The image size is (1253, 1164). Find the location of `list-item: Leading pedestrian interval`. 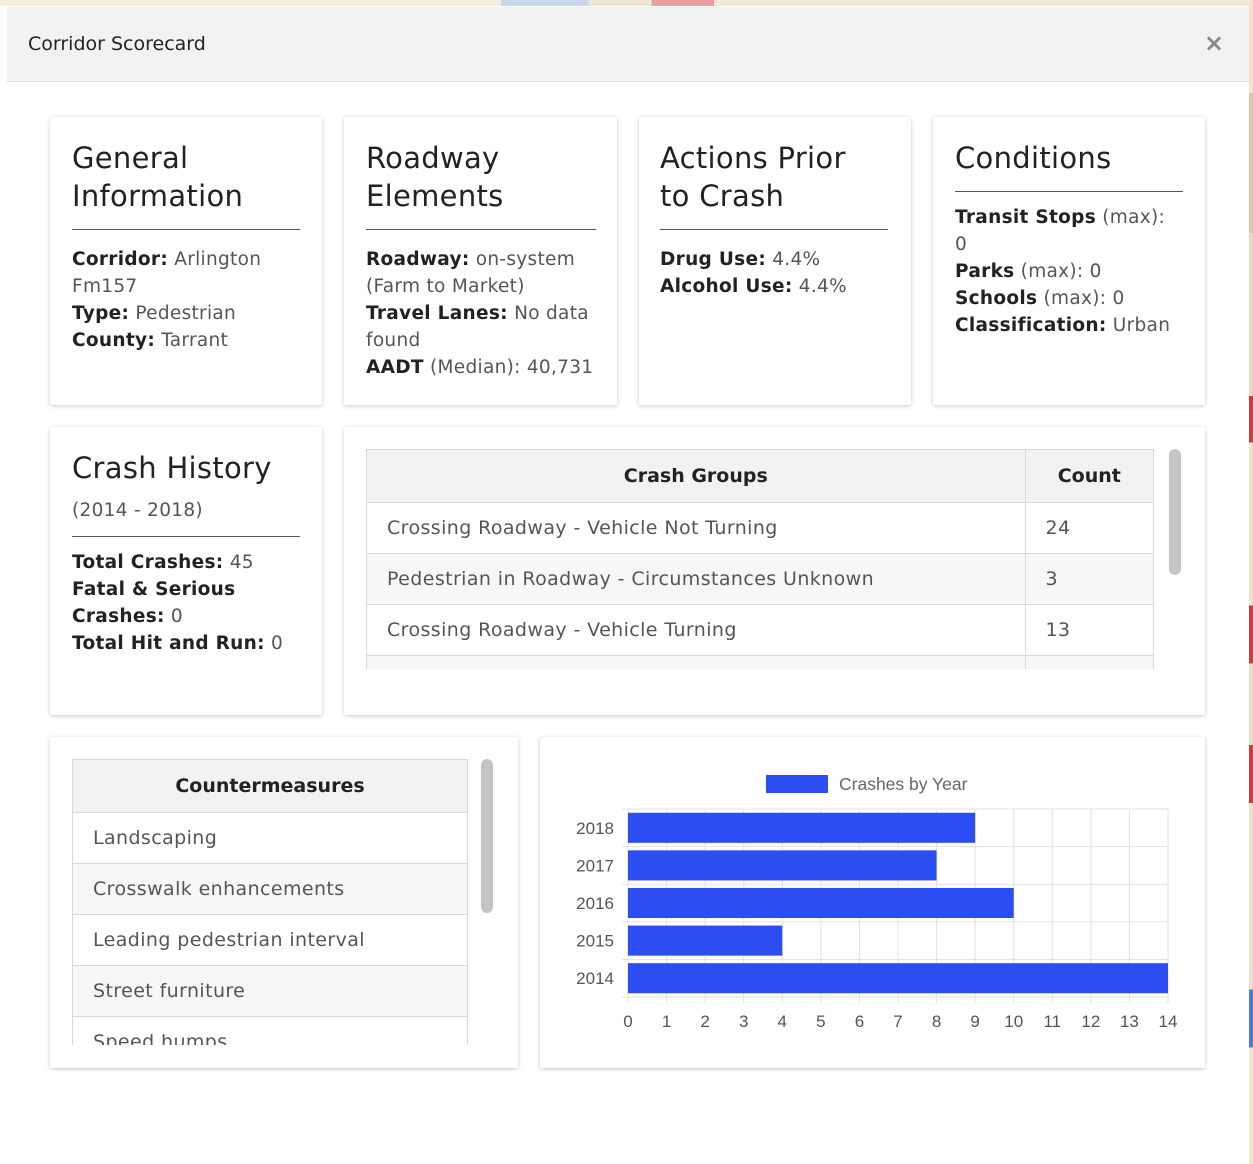

list-item: Leading pedestrian interval is located at coordinates (270, 940).